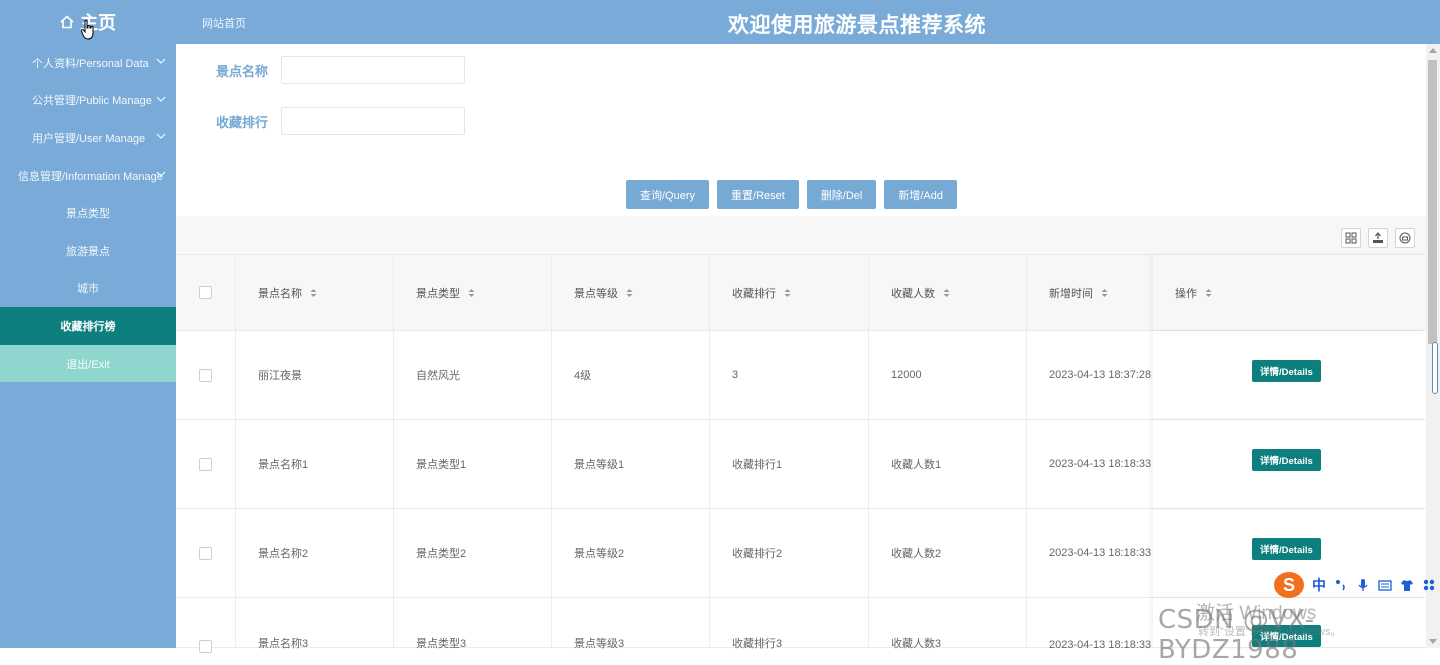 The image size is (1440, 665). I want to click on site-home-link: 网站首页, so click(224, 23).